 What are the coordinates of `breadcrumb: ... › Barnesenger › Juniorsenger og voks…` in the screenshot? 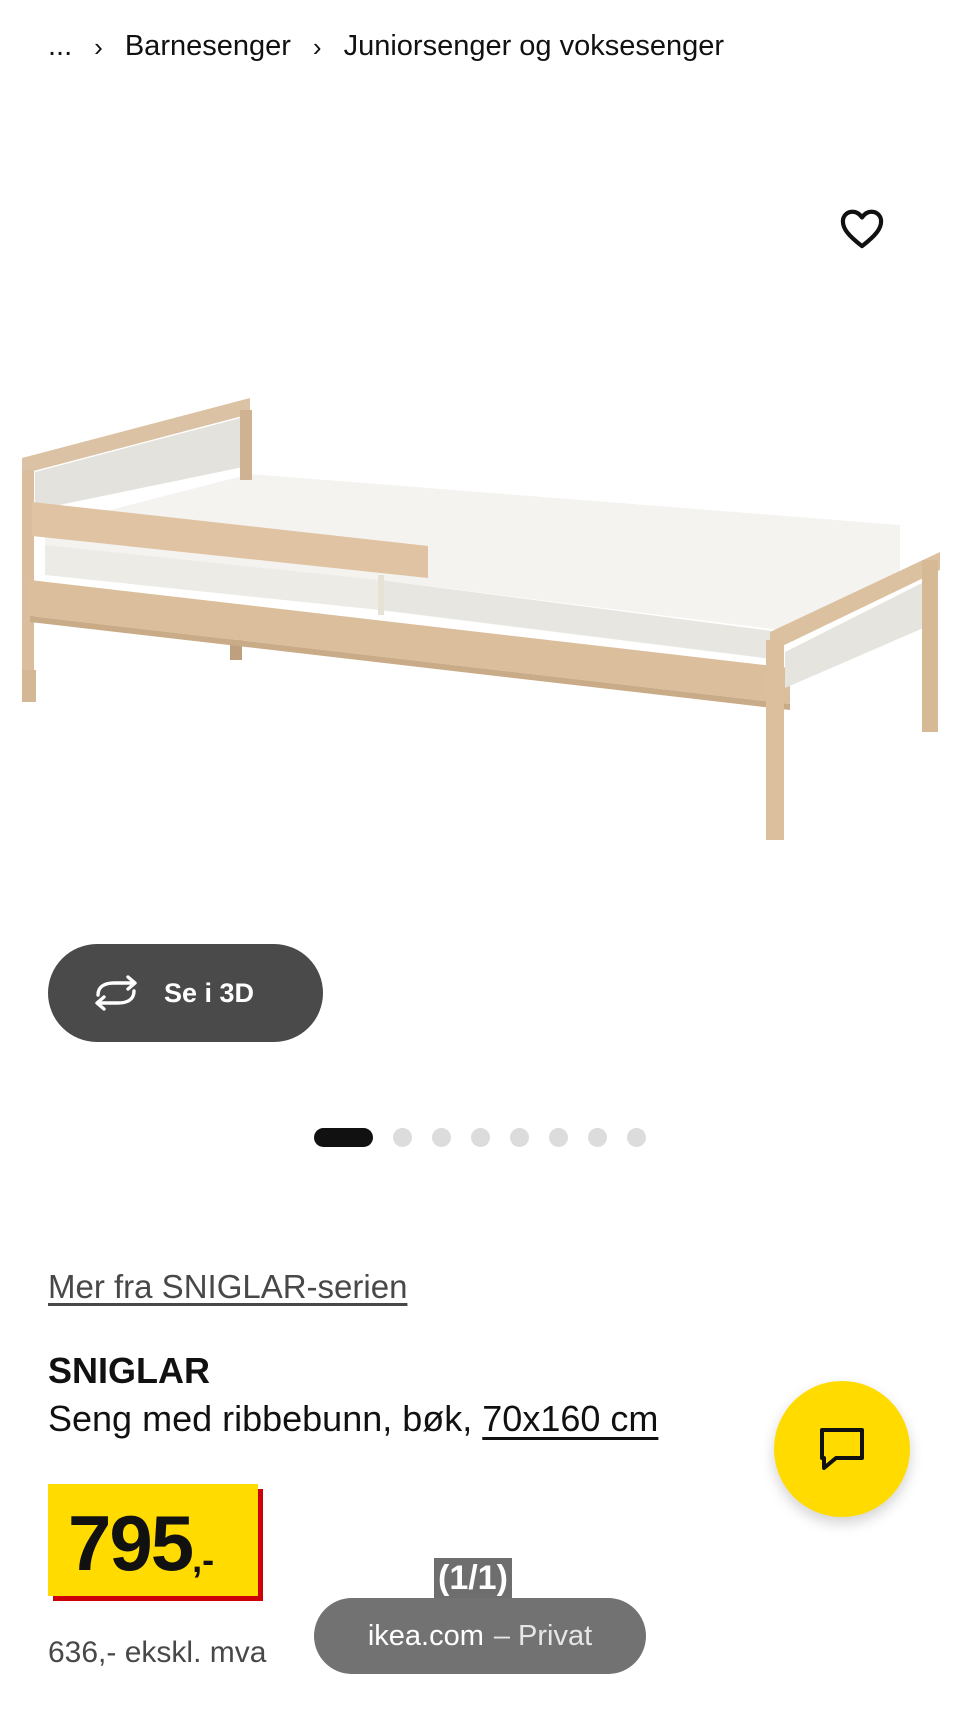 It's located at (386, 46).